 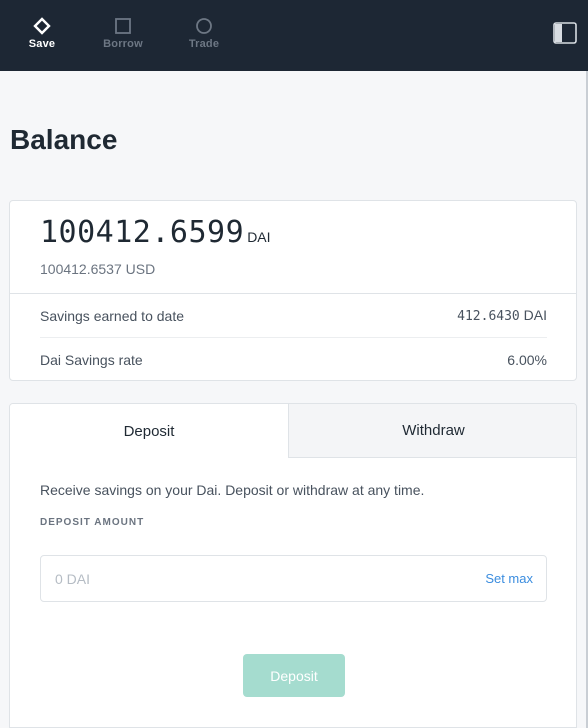 I want to click on diamond-icon, so click(x=42, y=26).